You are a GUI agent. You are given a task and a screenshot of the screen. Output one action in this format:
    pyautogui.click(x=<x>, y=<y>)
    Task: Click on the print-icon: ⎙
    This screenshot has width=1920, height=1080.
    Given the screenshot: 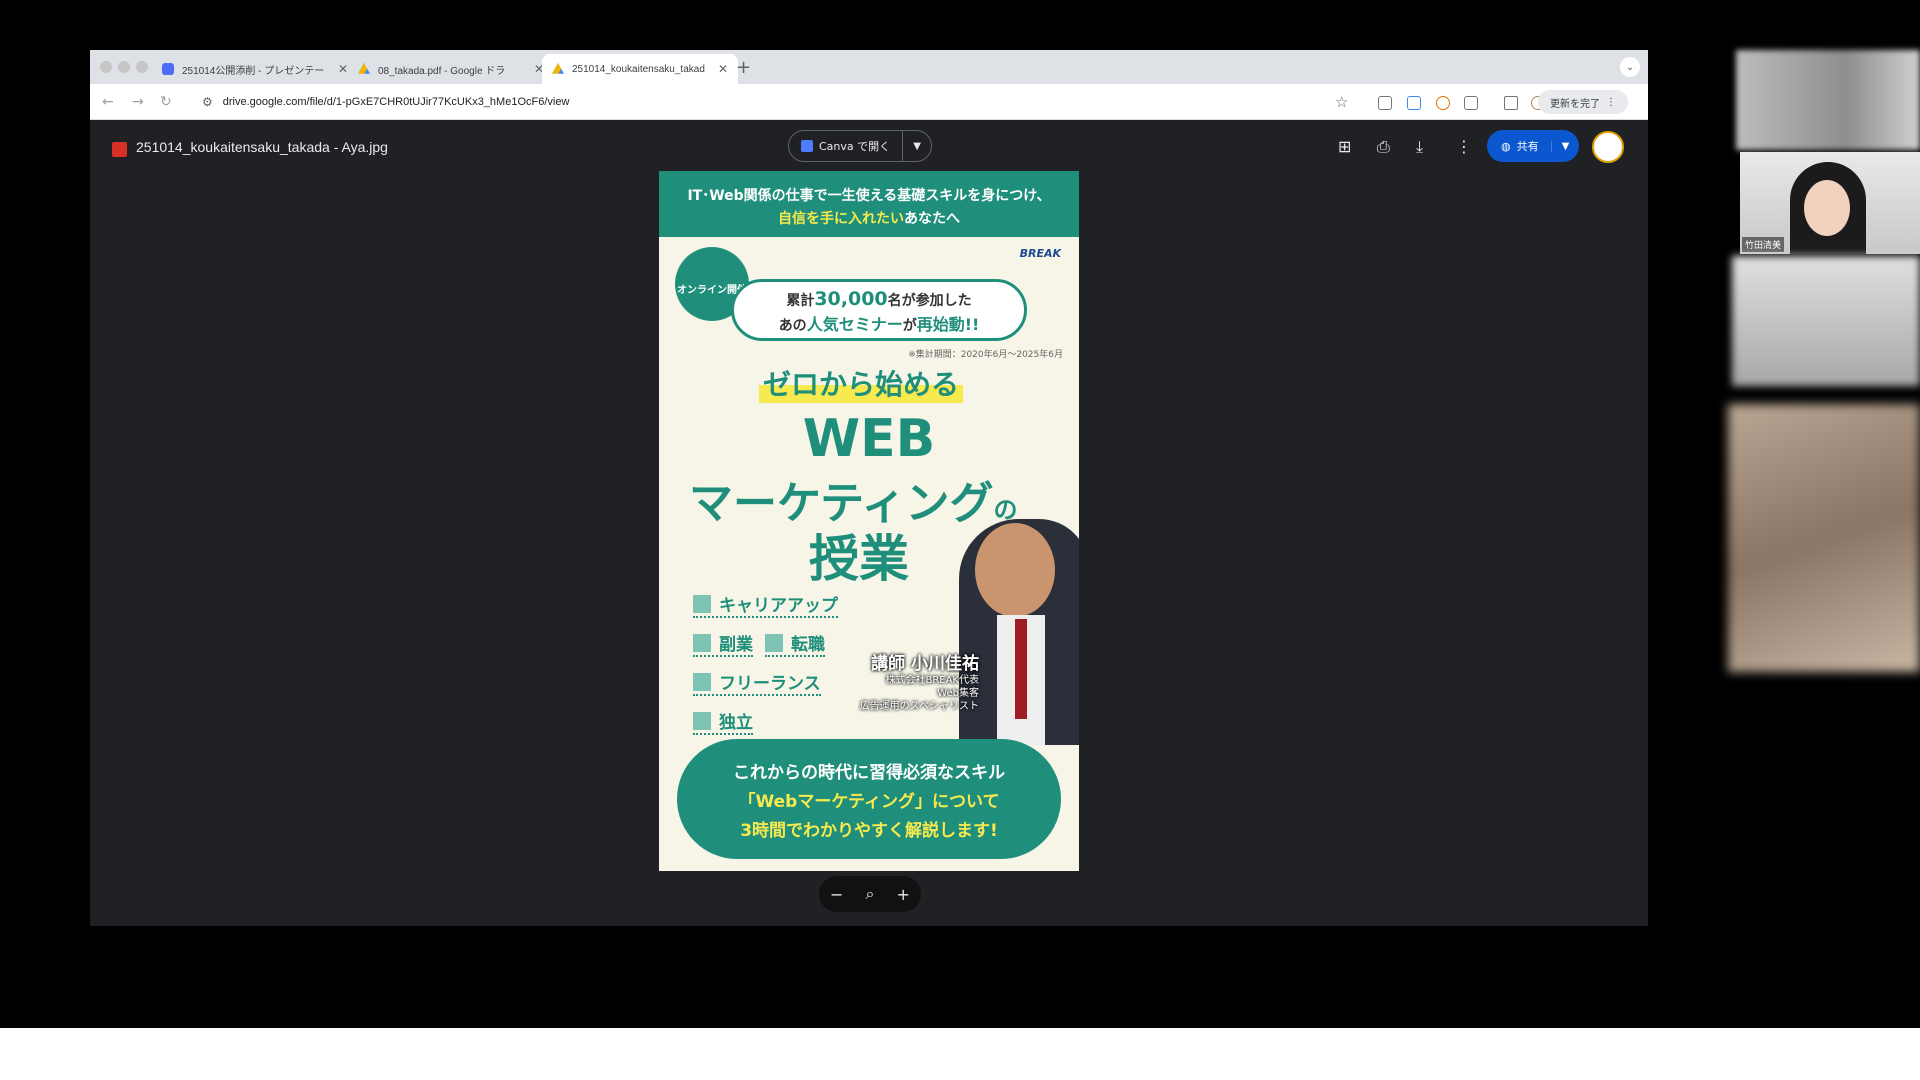 What is the action you would take?
    pyautogui.click(x=1383, y=147)
    